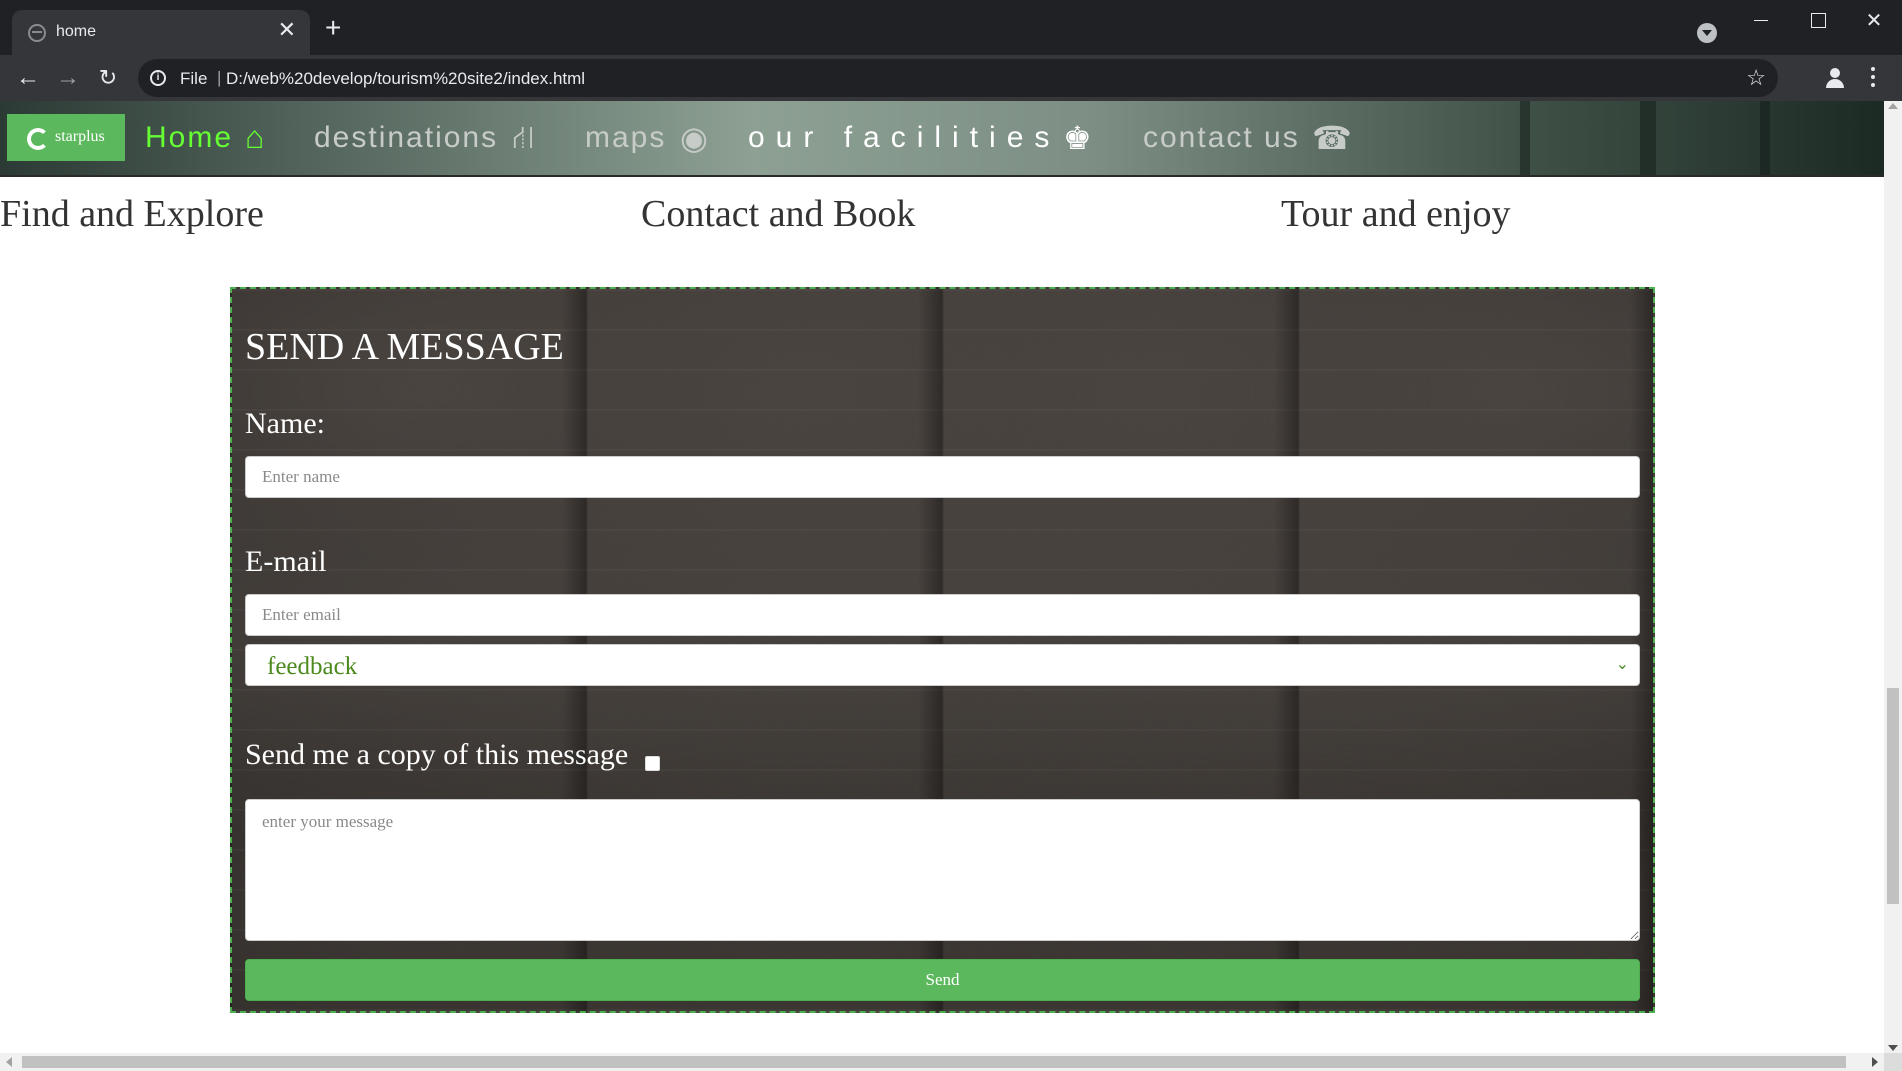 This screenshot has height=1071, width=1902. Describe the element at coordinates (1874, 21) in the screenshot. I see `close-window-button: ✕` at that location.